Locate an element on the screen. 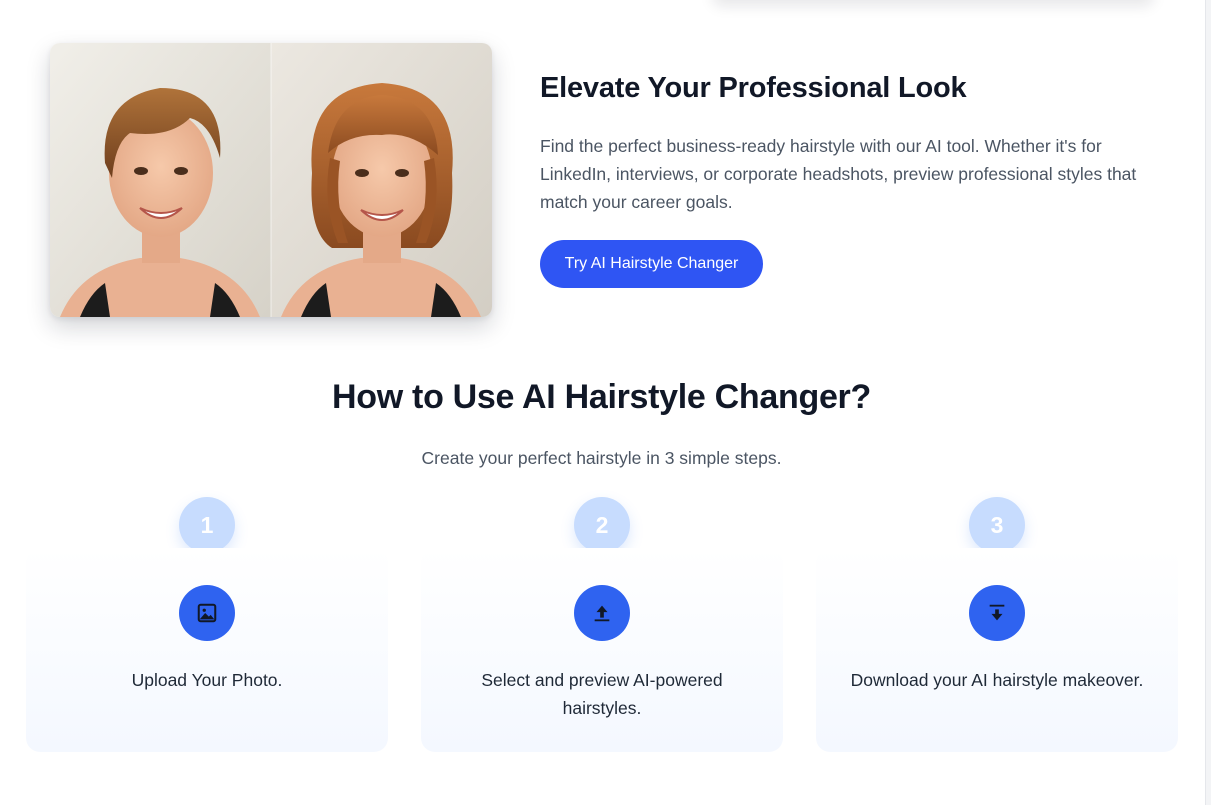 This screenshot has width=1211, height=805. step-number-3: 3 is located at coordinates (997, 525).